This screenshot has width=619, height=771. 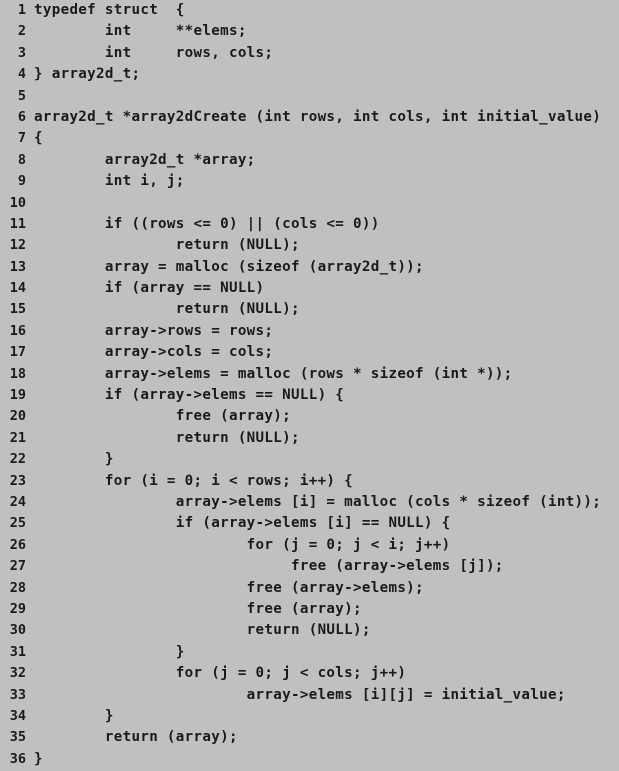 What do you see at coordinates (109, 181) in the screenshot?
I see `line-text: int i, j;` at bounding box center [109, 181].